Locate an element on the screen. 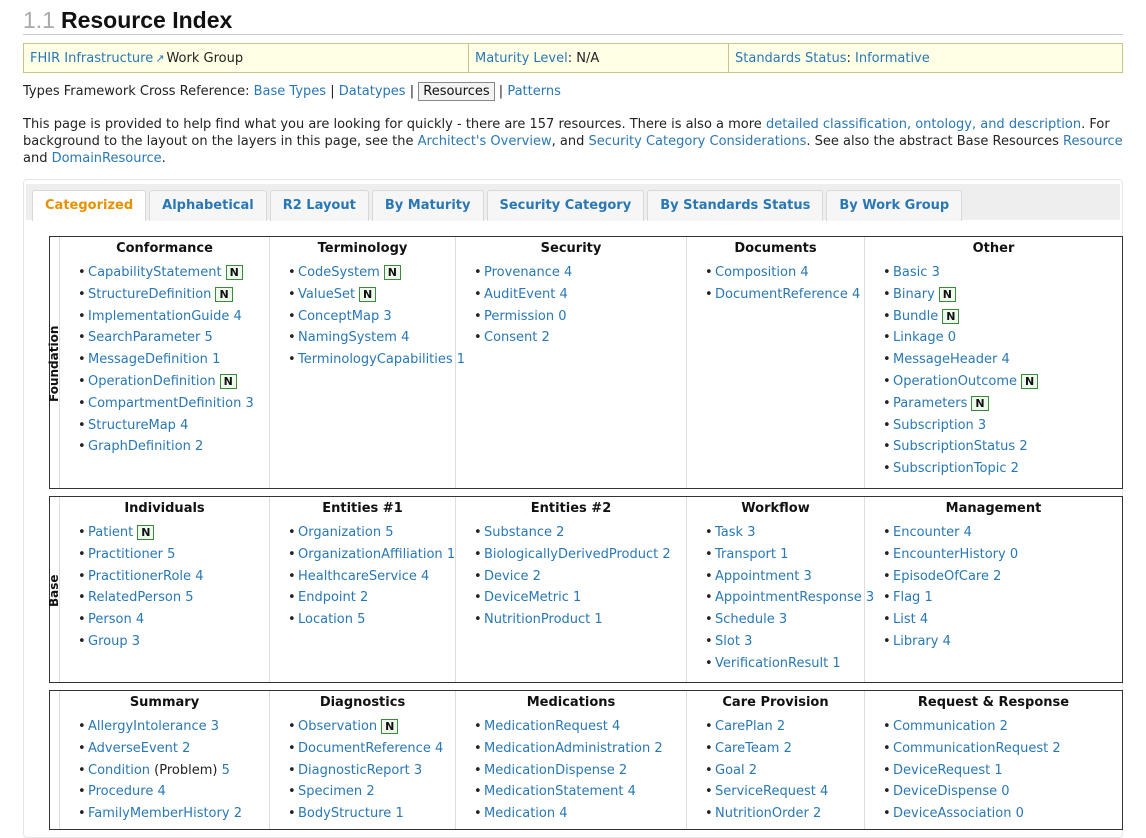  domainresource-link: DomainResource is located at coordinates (107, 158).